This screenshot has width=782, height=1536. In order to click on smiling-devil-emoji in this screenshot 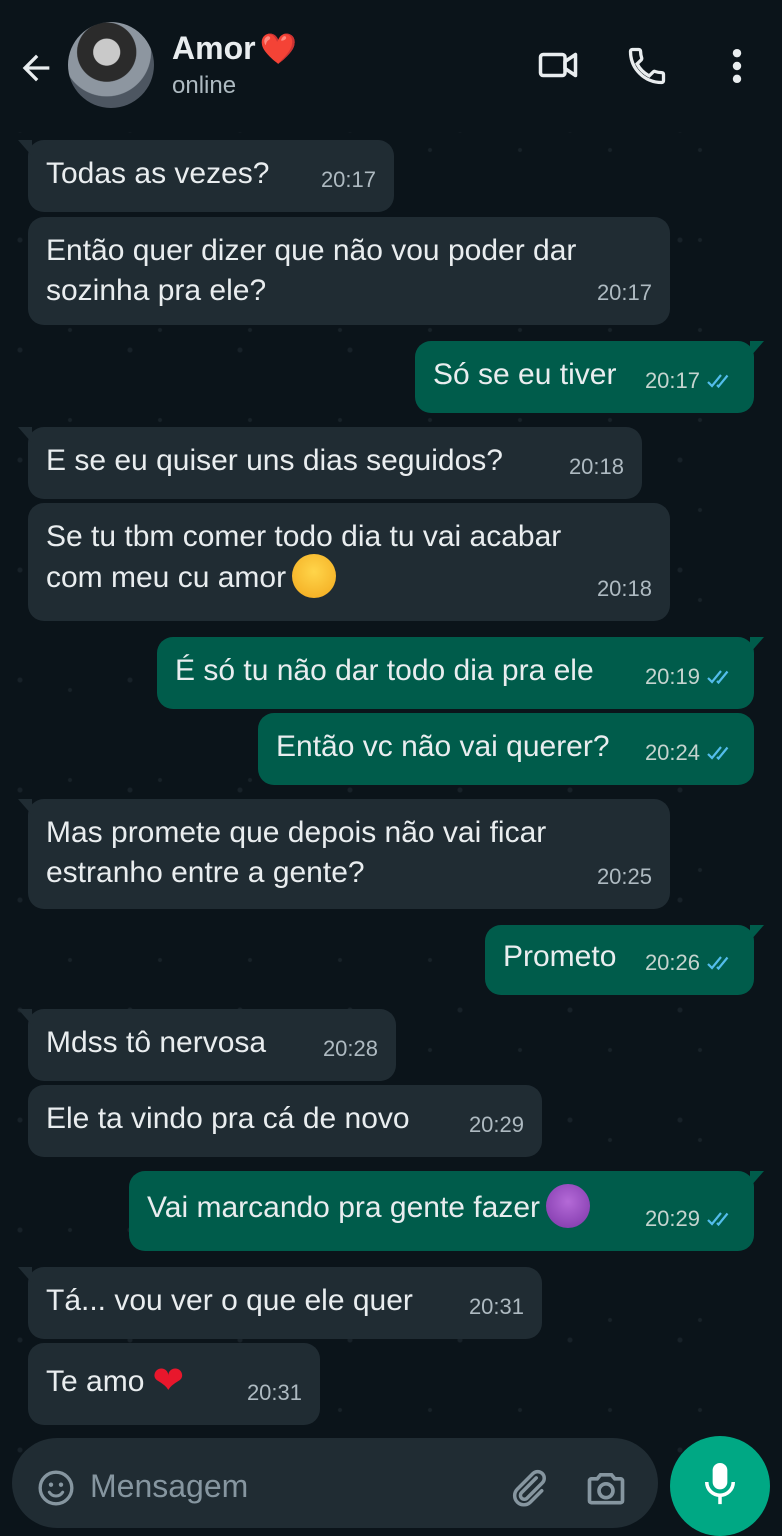, I will do `click(568, 1206)`.